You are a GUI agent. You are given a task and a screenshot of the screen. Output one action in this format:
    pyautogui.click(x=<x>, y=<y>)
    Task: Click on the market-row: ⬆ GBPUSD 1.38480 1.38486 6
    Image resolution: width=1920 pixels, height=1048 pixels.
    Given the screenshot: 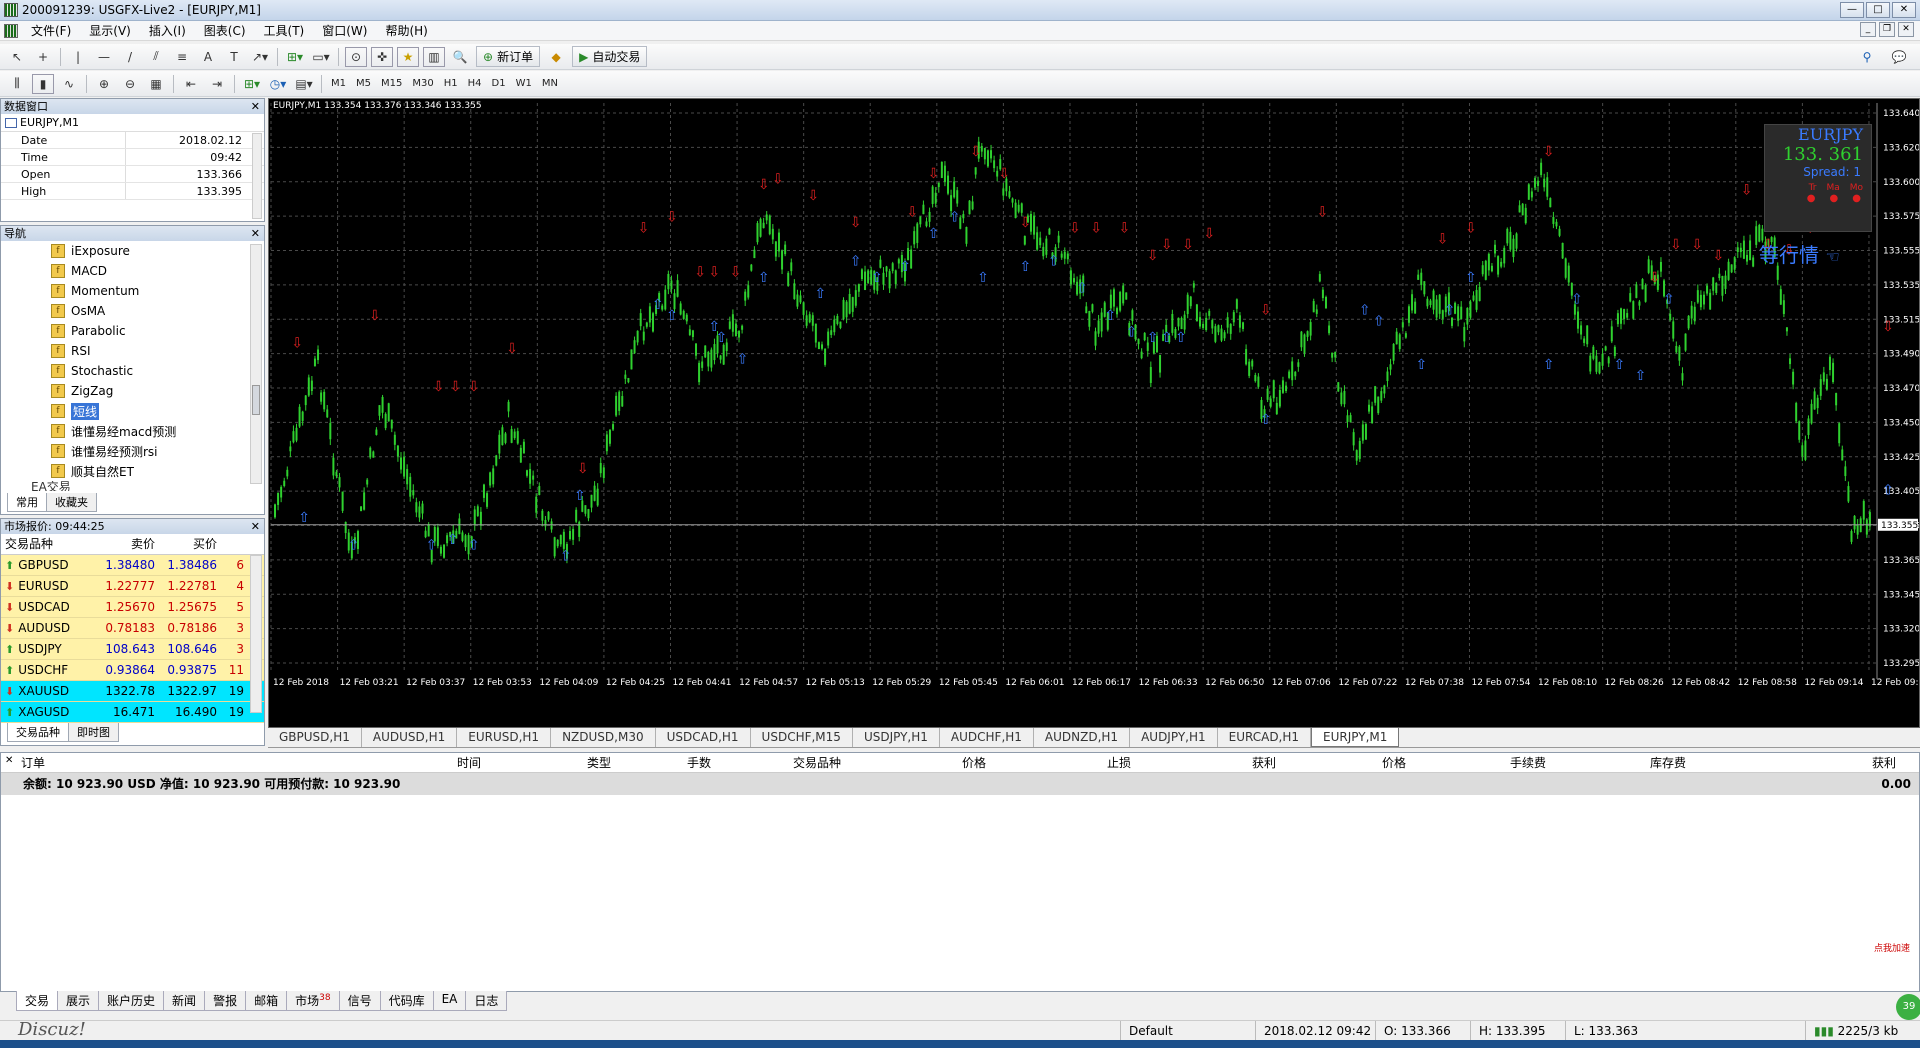 What is the action you would take?
    pyautogui.click(x=132, y=565)
    